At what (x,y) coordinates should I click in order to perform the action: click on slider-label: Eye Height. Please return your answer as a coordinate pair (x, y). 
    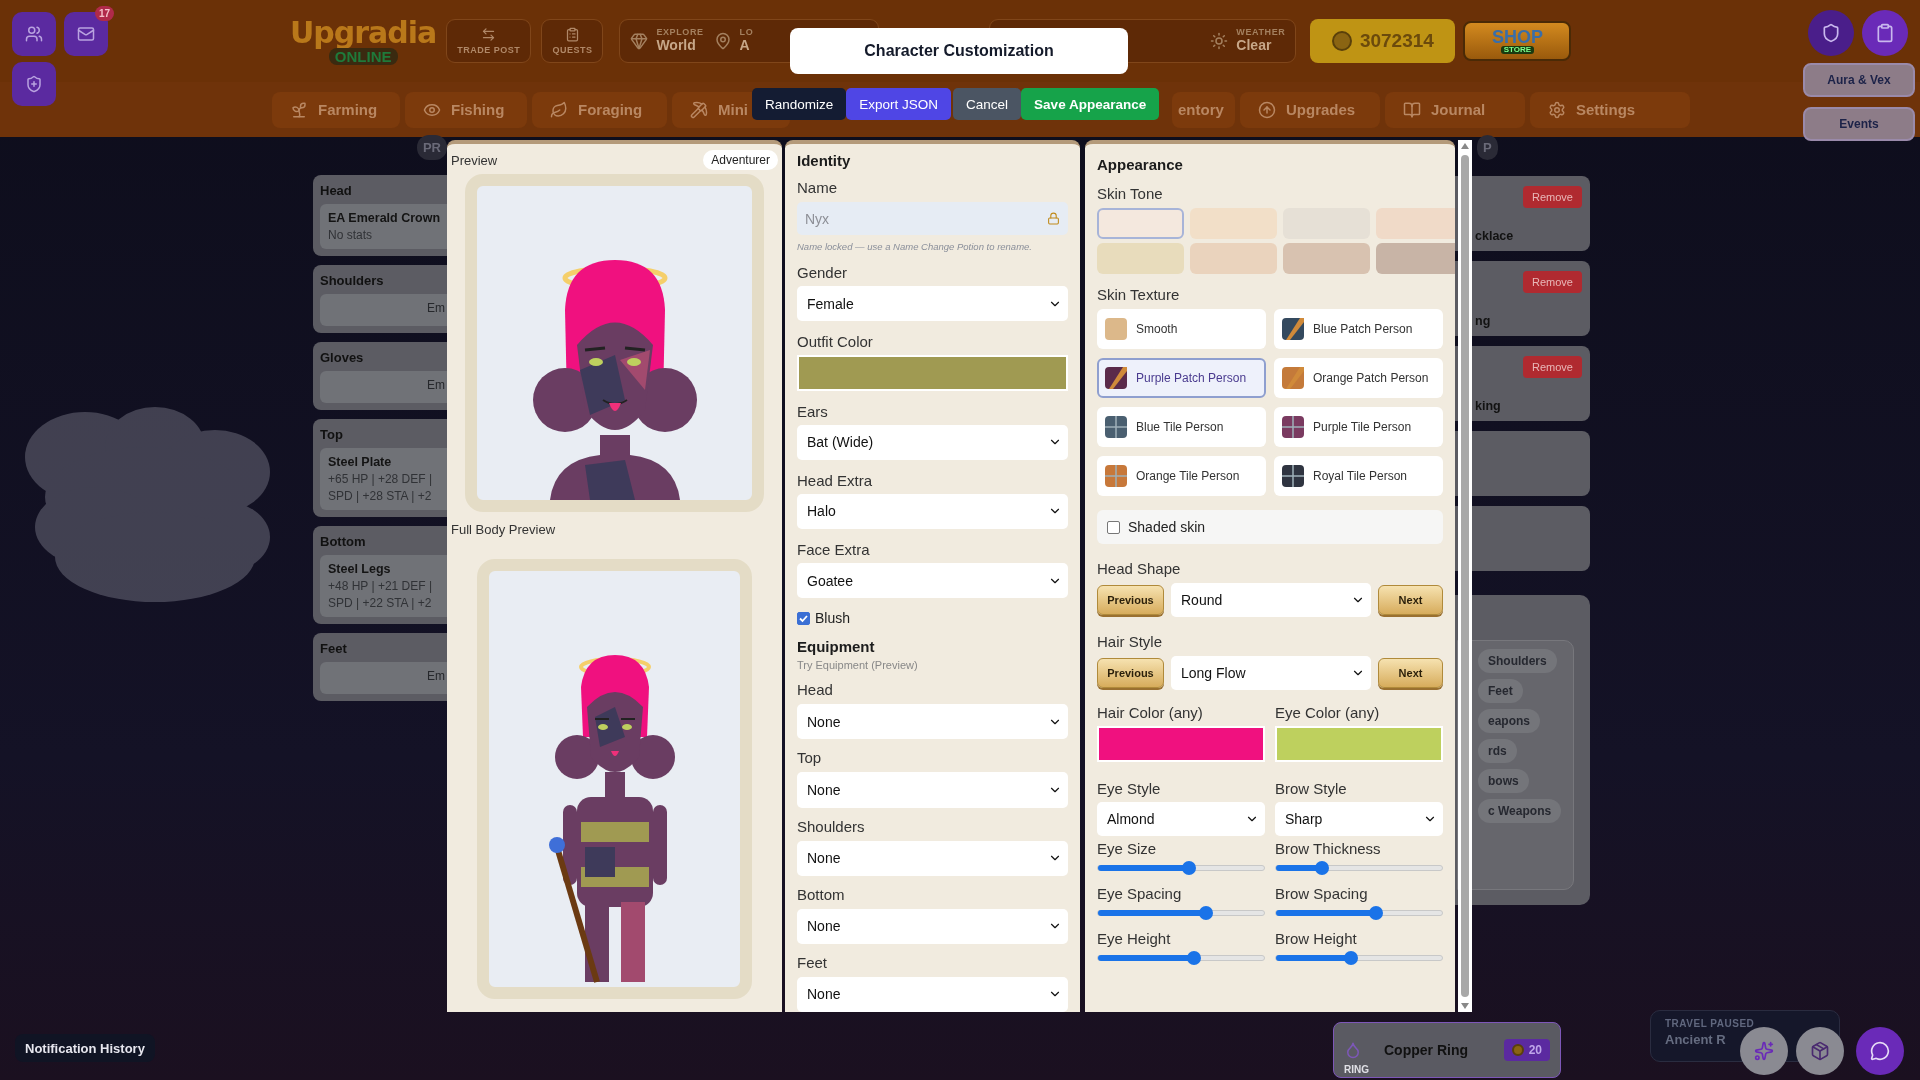
    Looking at the image, I should click on (1134, 938).